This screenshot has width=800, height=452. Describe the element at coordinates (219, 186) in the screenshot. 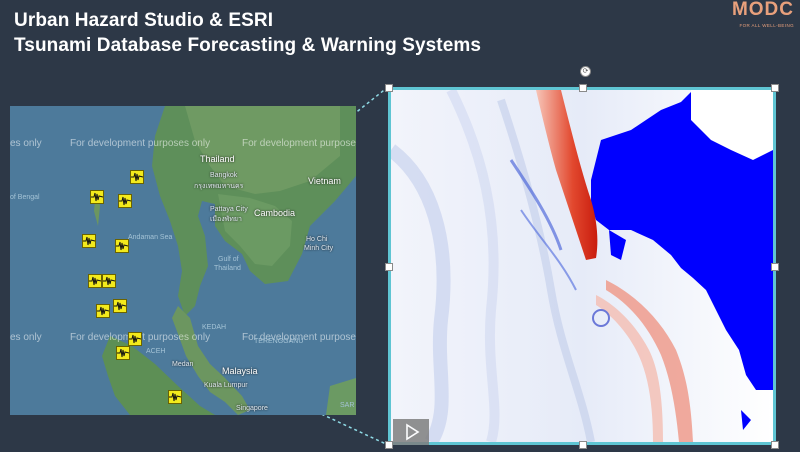

I see `map-label-bangkok-thai: กรุงเทพมหานคร` at that location.